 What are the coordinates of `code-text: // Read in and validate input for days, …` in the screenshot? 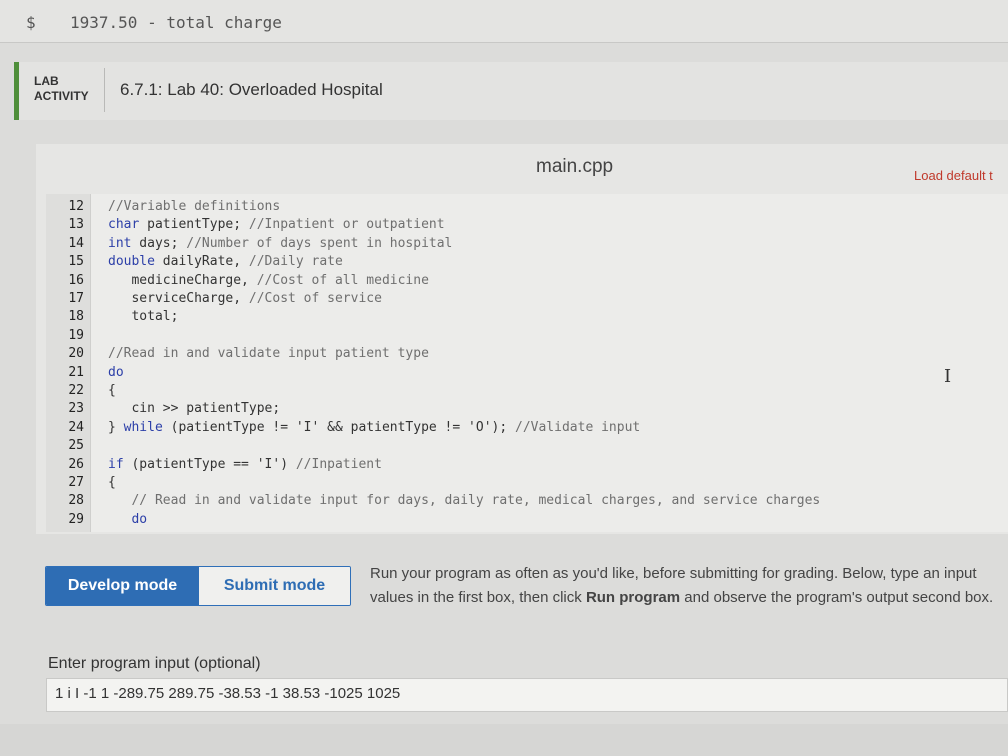 It's located at (476, 501).